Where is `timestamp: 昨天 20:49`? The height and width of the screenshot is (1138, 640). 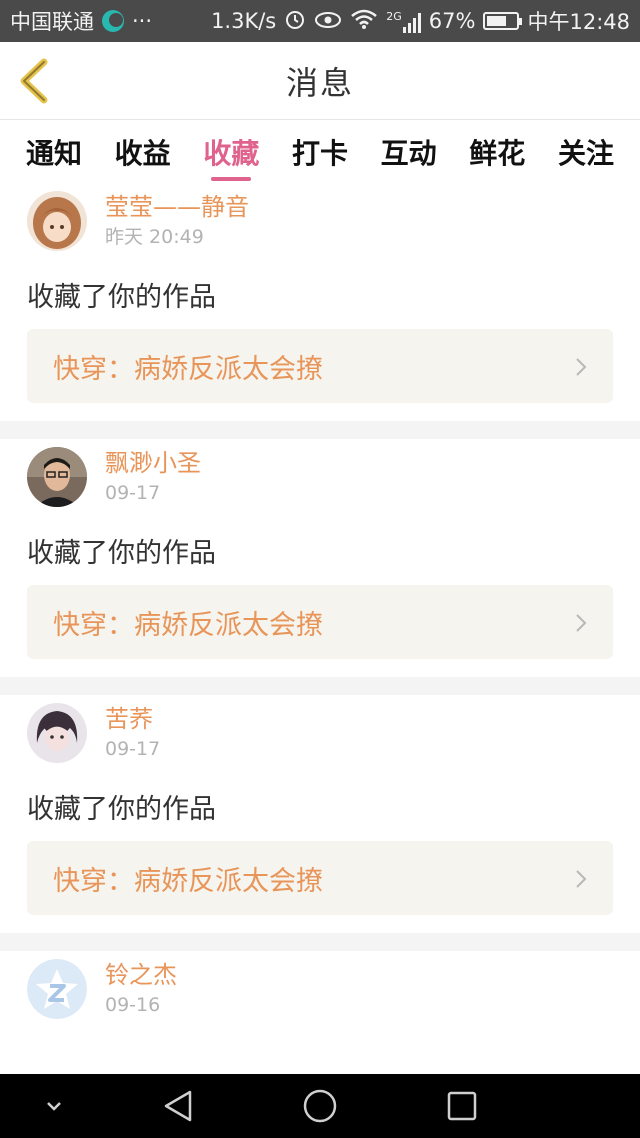 timestamp: 昨天 20:49 is located at coordinates (154, 237).